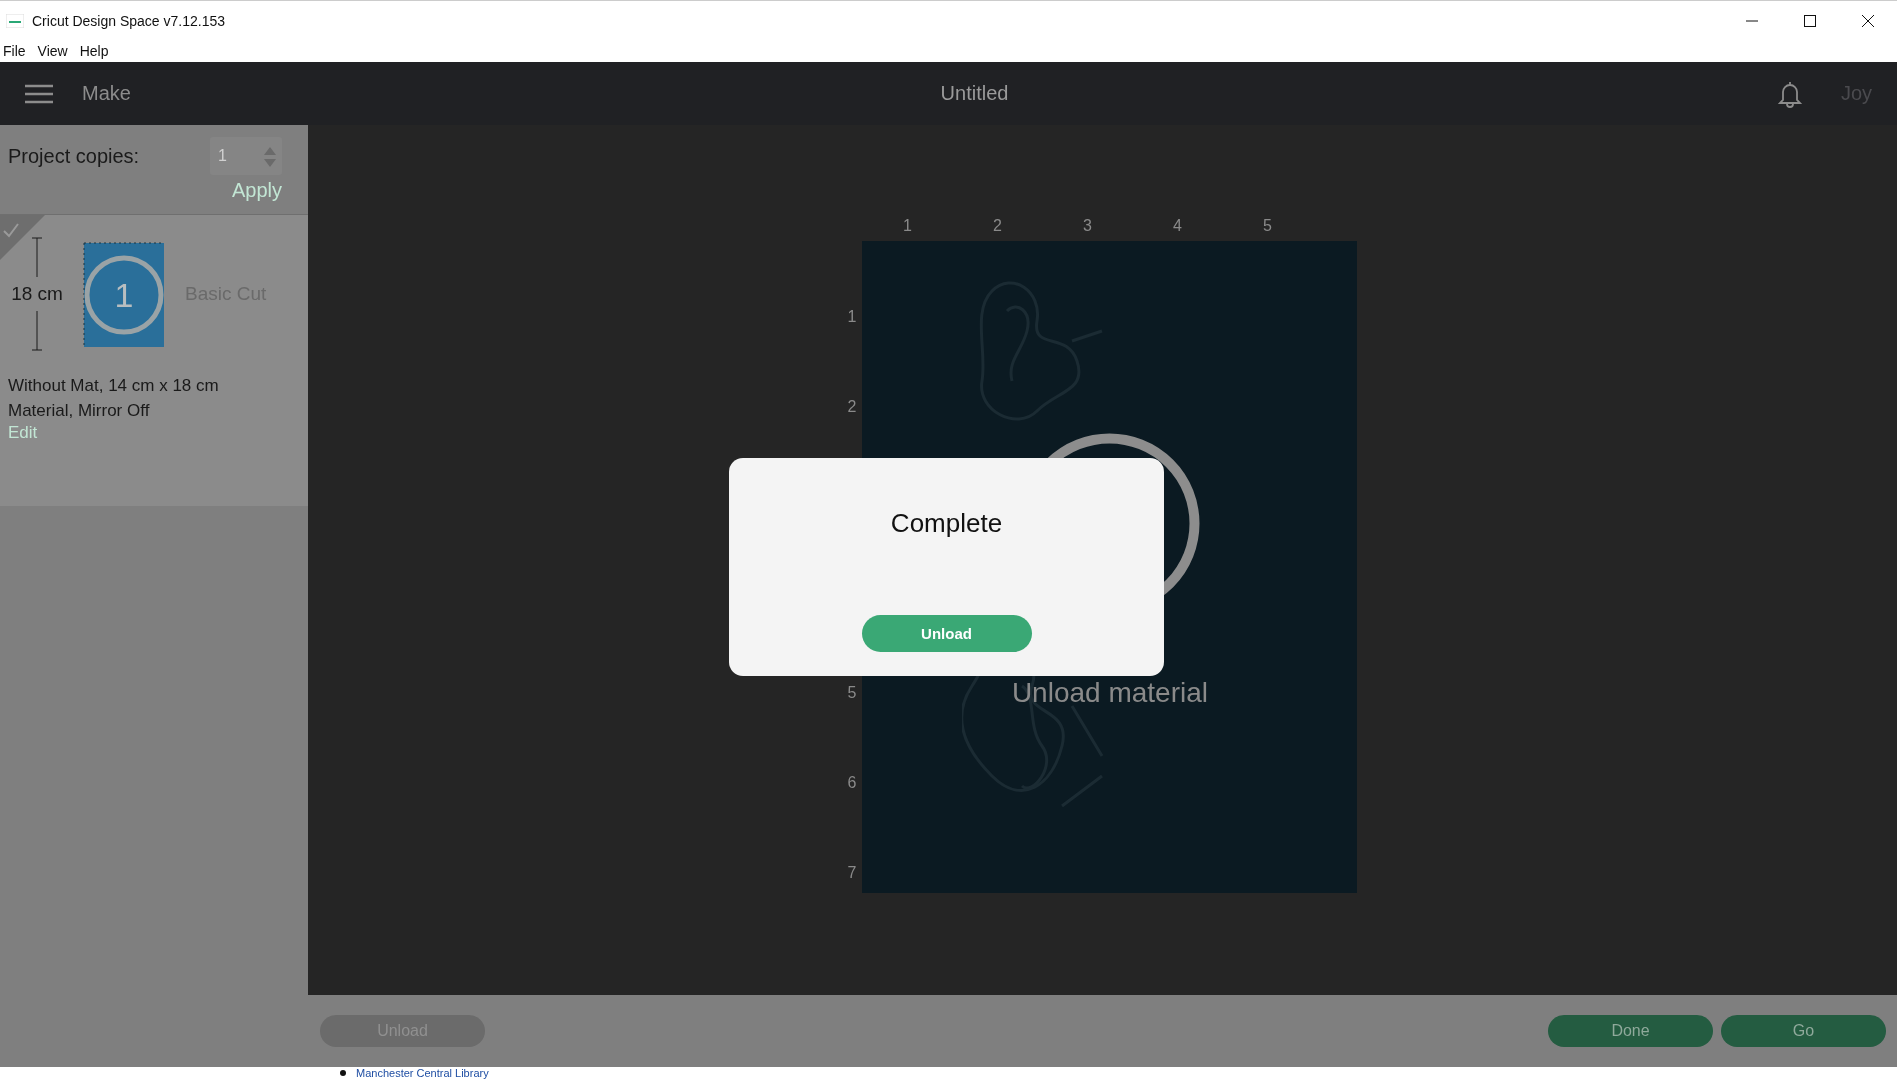 The width and height of the screenshot is (1897, 1079). What do you see at coordinates (1868, 20) in the screenshot?
I see `close-icon` at bounding box center [1868, 20].